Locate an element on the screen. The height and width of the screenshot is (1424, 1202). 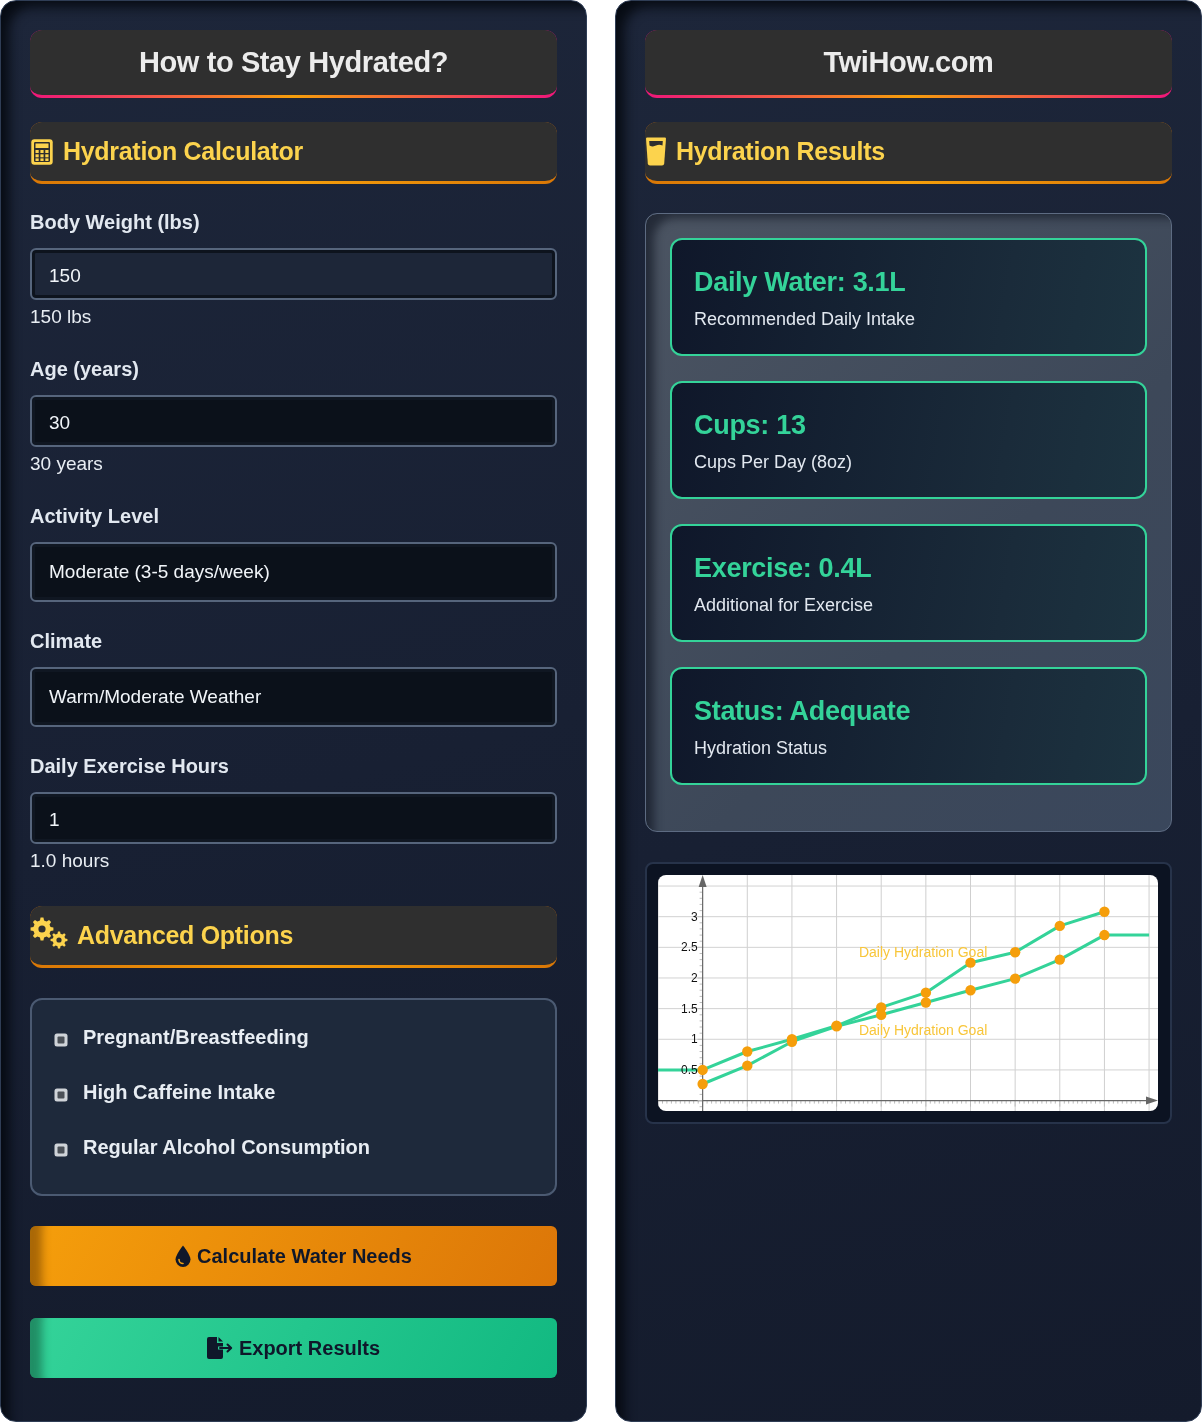
y-tick-label: 2 is located at coordinates (694, 978).